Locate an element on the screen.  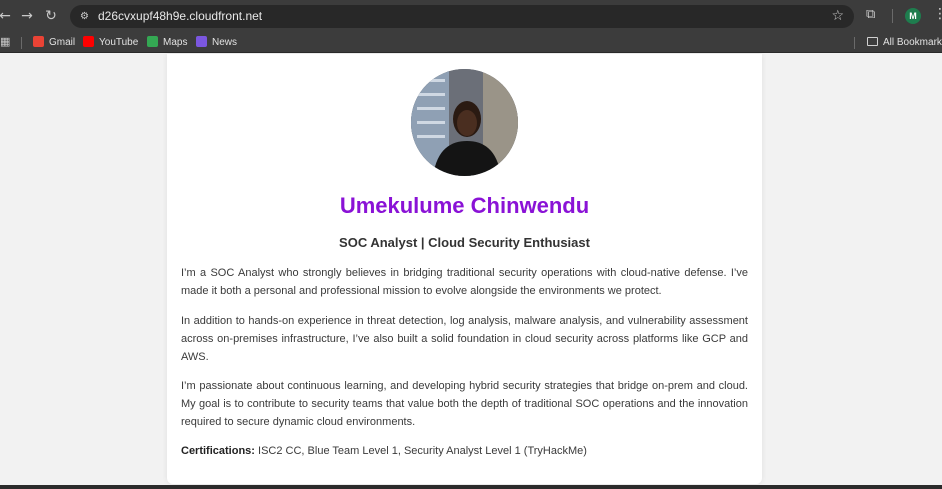
all-bookmarks-label: All Bookmarks is located at coordinates (912, 42).